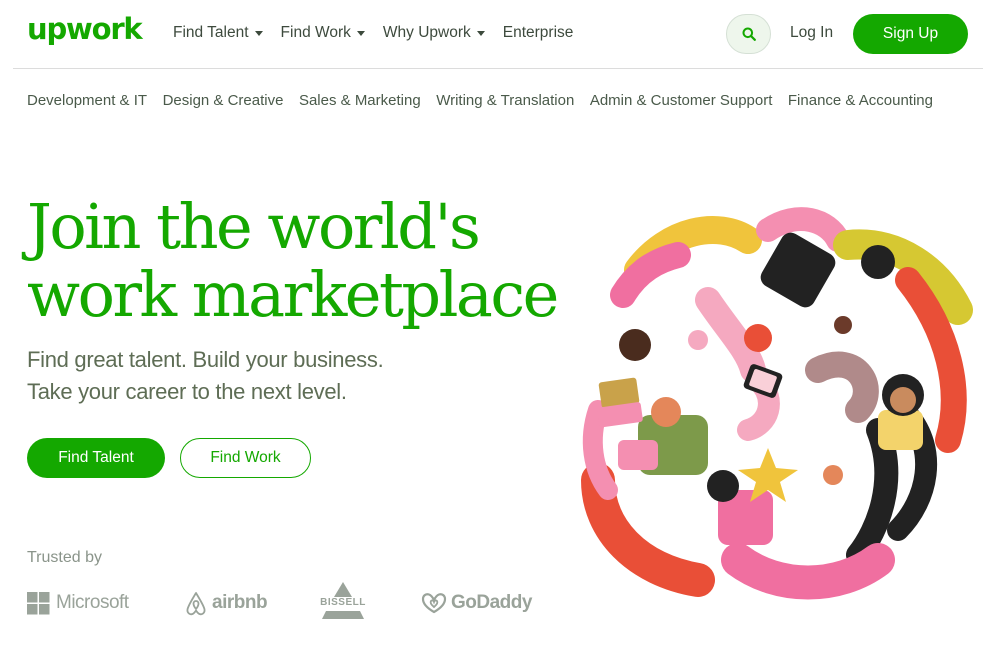  I want to click on category-design-creative: Design & Creative, so click(223, 100).